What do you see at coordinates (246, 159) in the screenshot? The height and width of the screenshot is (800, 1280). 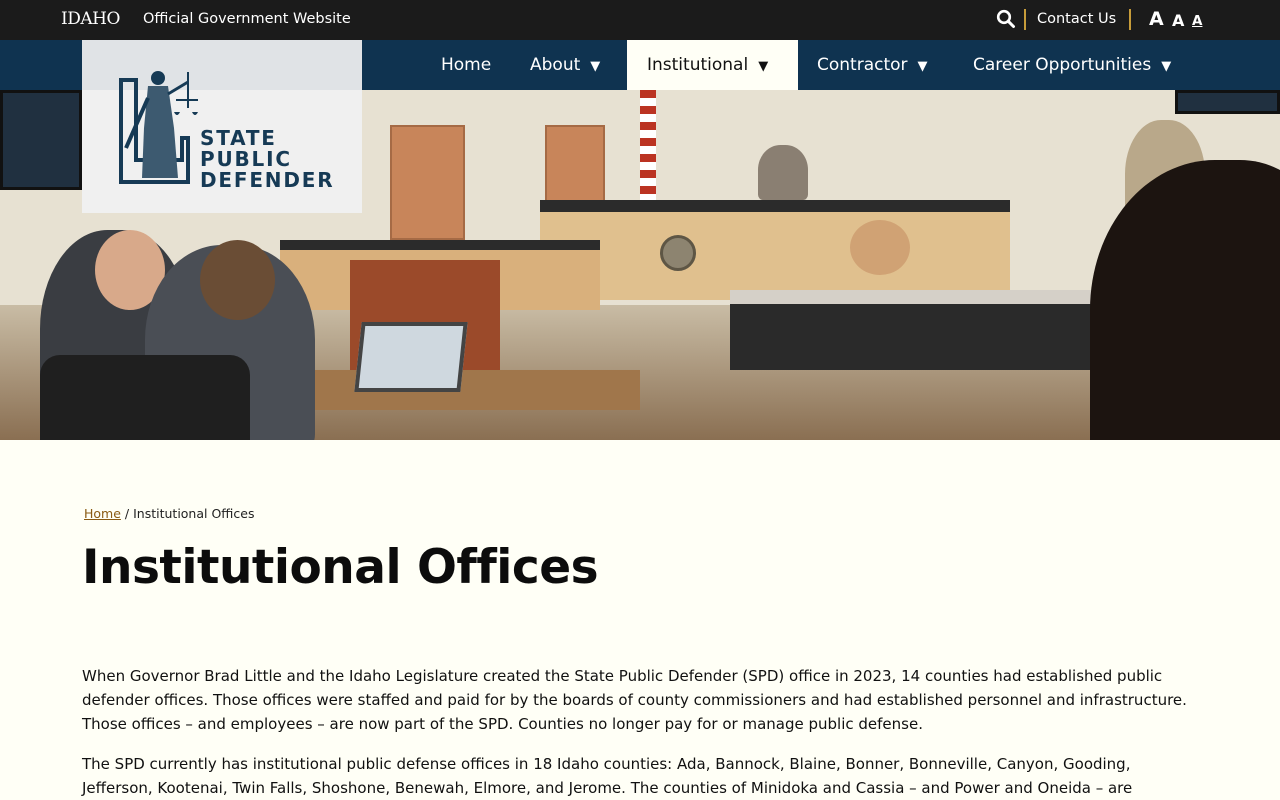 I see `logo-line: PUBLIC` at bounding box center [246, 159].